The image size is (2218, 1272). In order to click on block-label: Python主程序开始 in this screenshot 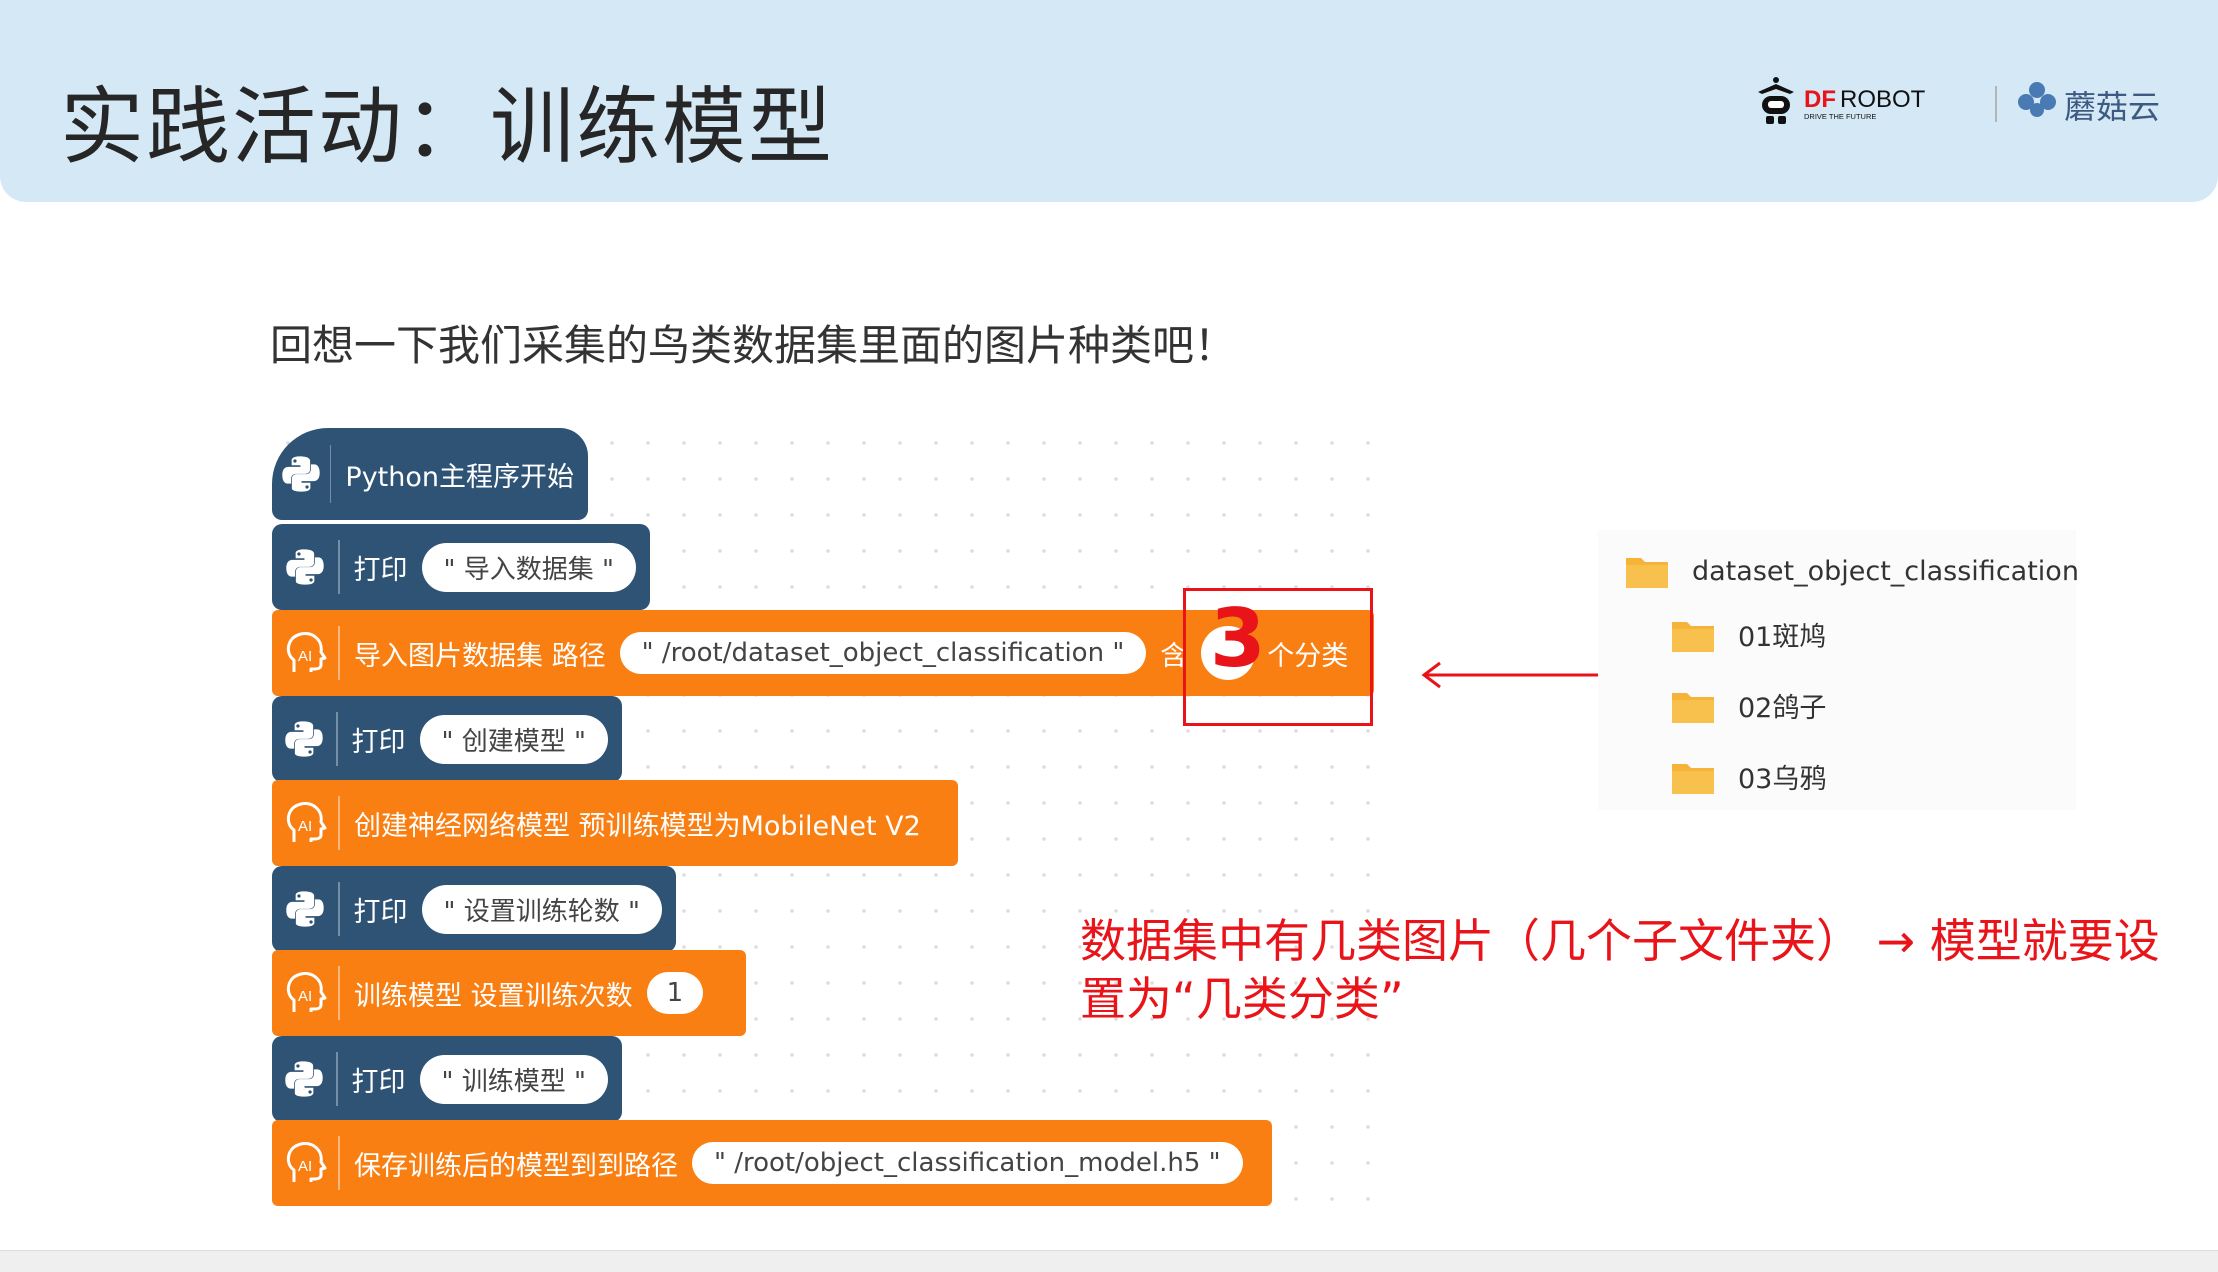, I will do `click(459, 477)`.